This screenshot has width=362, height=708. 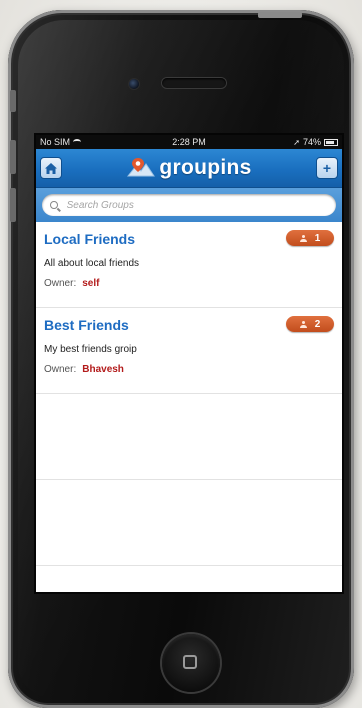 I want to click on owner-row: Owner: self, so click(x=189, y=283).